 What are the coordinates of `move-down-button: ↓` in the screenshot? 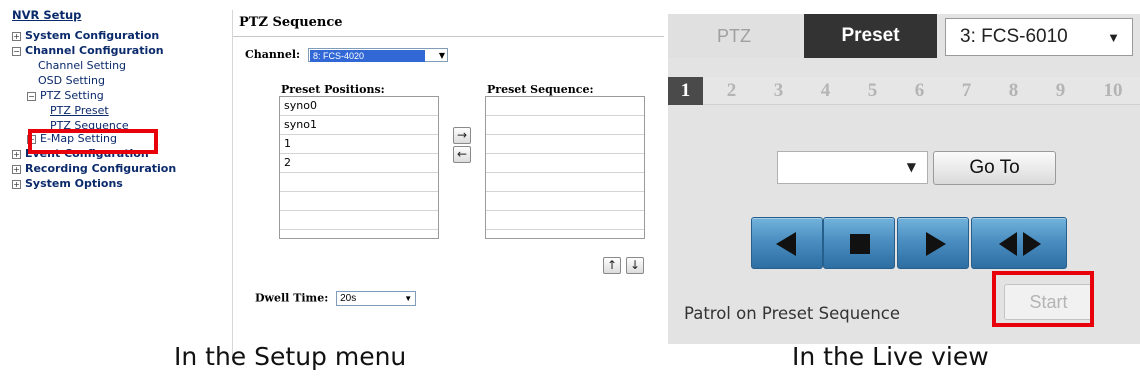 It's located at (635, 265).